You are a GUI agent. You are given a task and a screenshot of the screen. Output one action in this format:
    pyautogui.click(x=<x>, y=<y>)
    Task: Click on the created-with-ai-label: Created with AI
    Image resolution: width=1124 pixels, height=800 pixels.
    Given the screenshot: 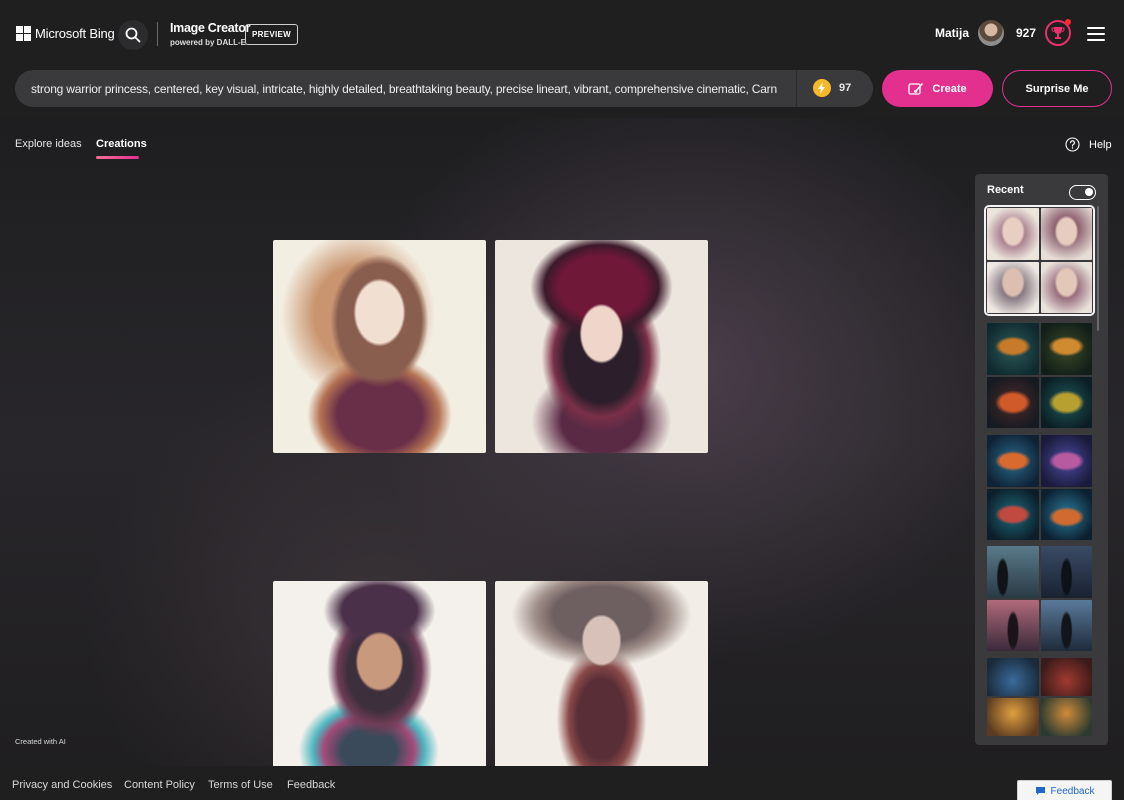 What is the action you would take?
    pyautogui.click(x=40, y=741)
    